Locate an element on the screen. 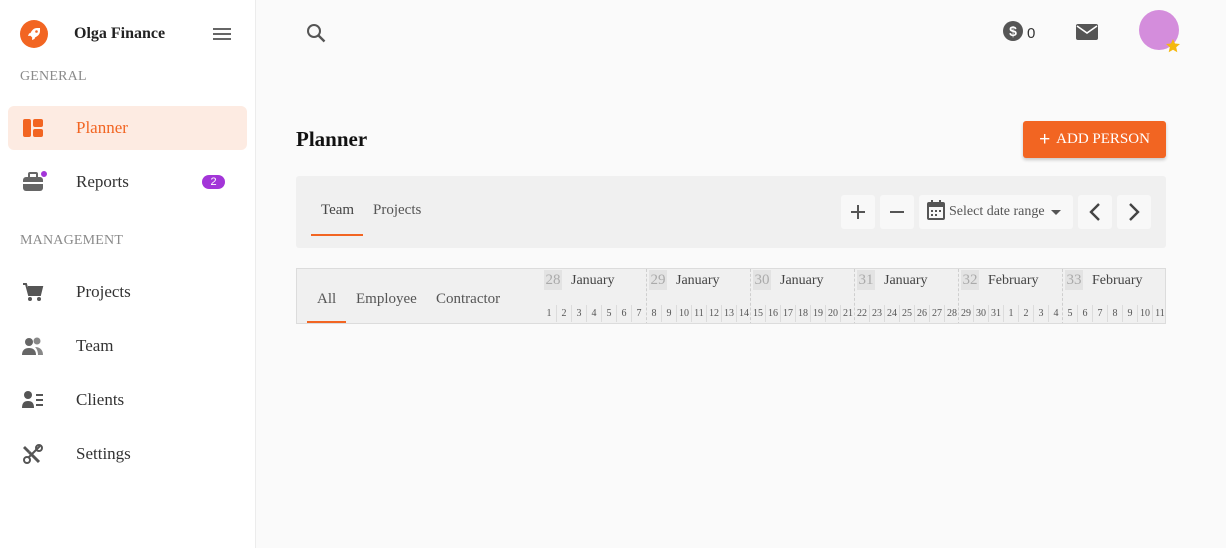 This screenshot has height=548, width=1226. add-person-label: ADD PERSON is located at coordinates (1103, 139).